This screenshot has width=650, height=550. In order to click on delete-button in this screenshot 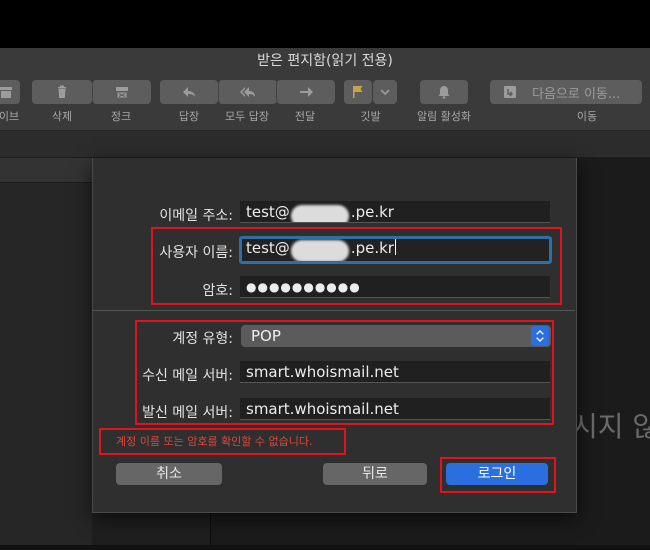, I will do `click(62, 92)`.